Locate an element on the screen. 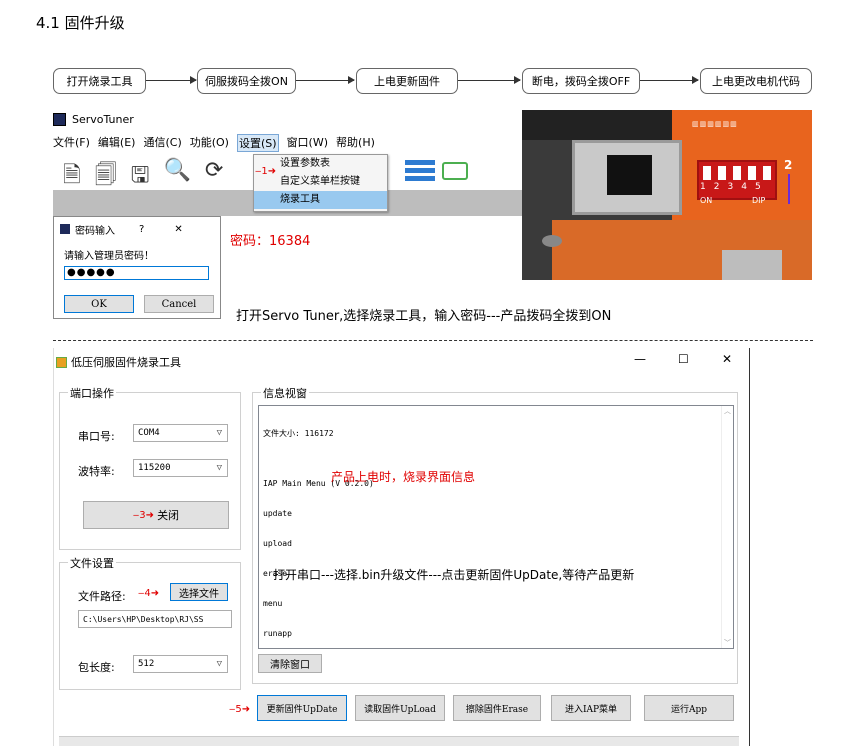 The image size is (845, 746). port-select: COM4 ▽ is located at coordinates (180, 433).